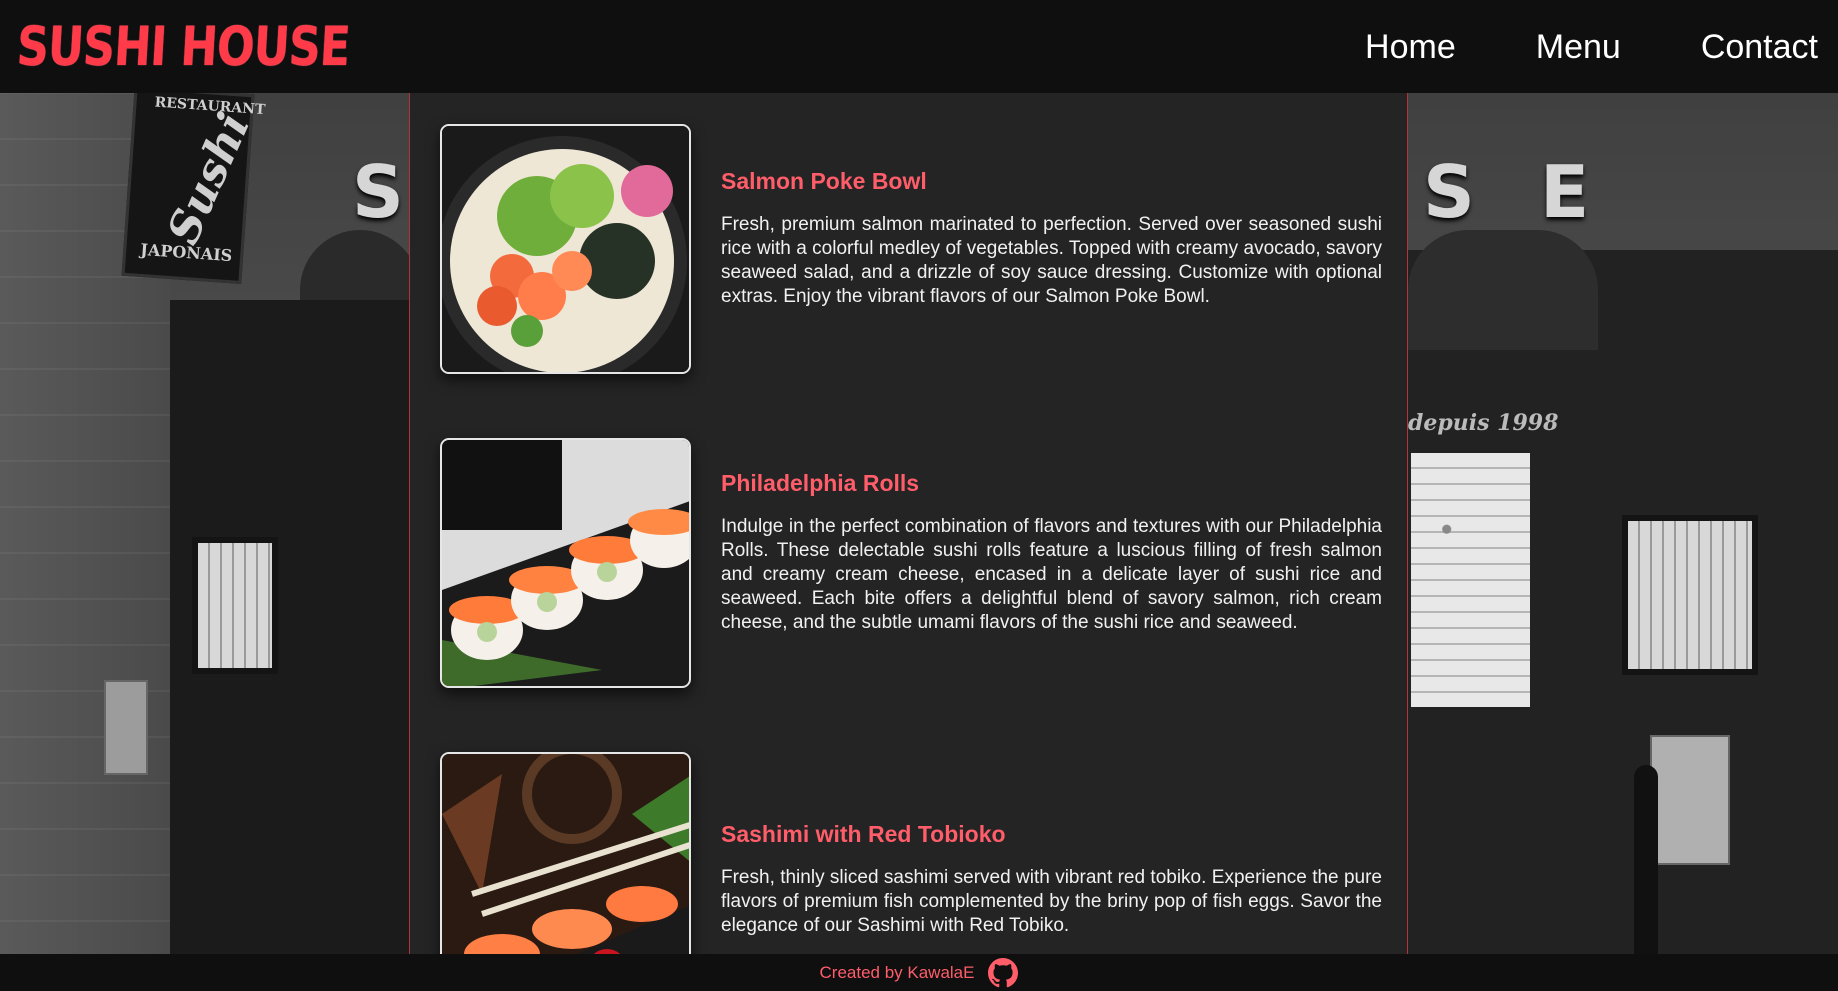 Image resolution: width=1838 pixels, height=991 pixels. Describe the element at coordinates (1410, 47) in the screenshot. I see `nav-home-link: Home` at that location.